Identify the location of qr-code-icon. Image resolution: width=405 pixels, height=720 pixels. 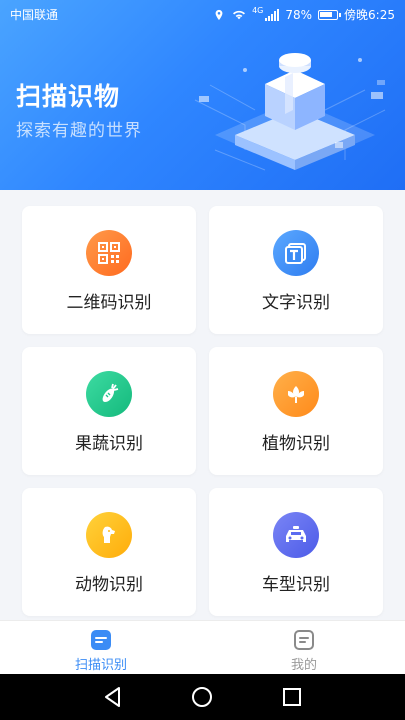
(109, 253).